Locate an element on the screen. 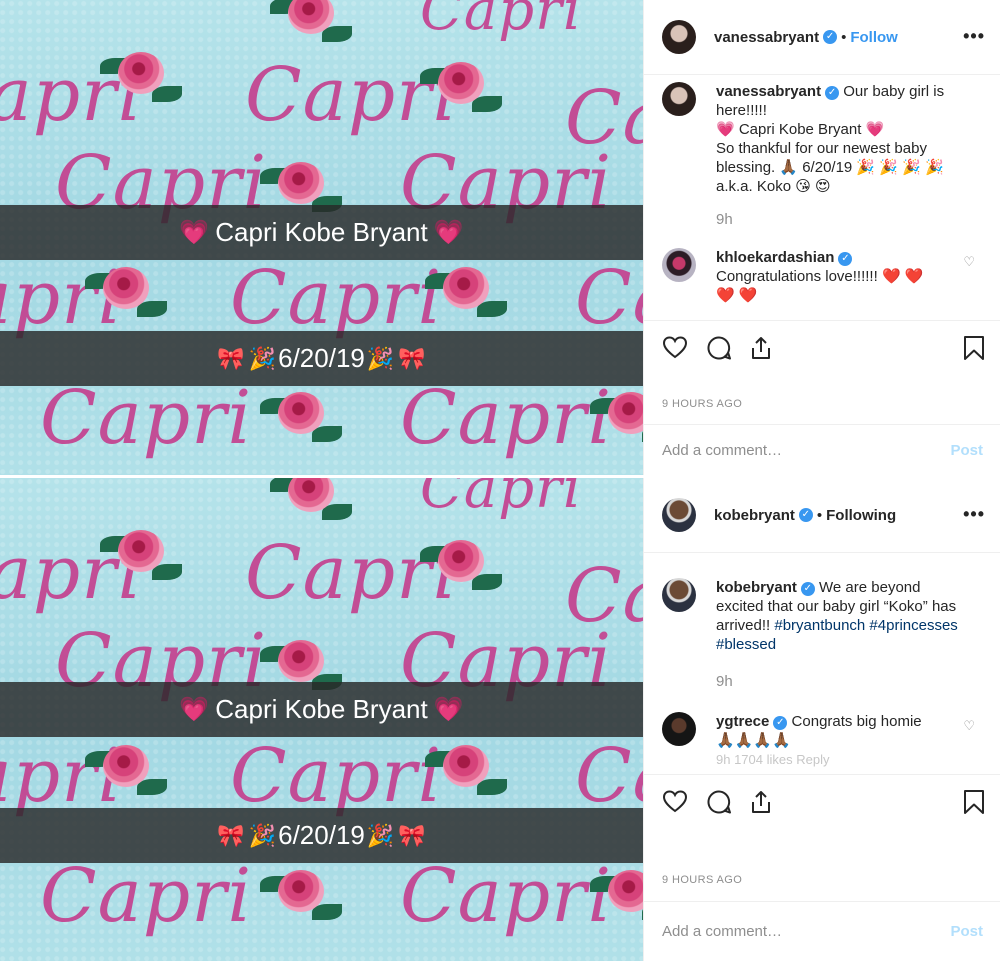  comment-meta: 9h 1704 likes Reply is located at coordinates (773, 759).